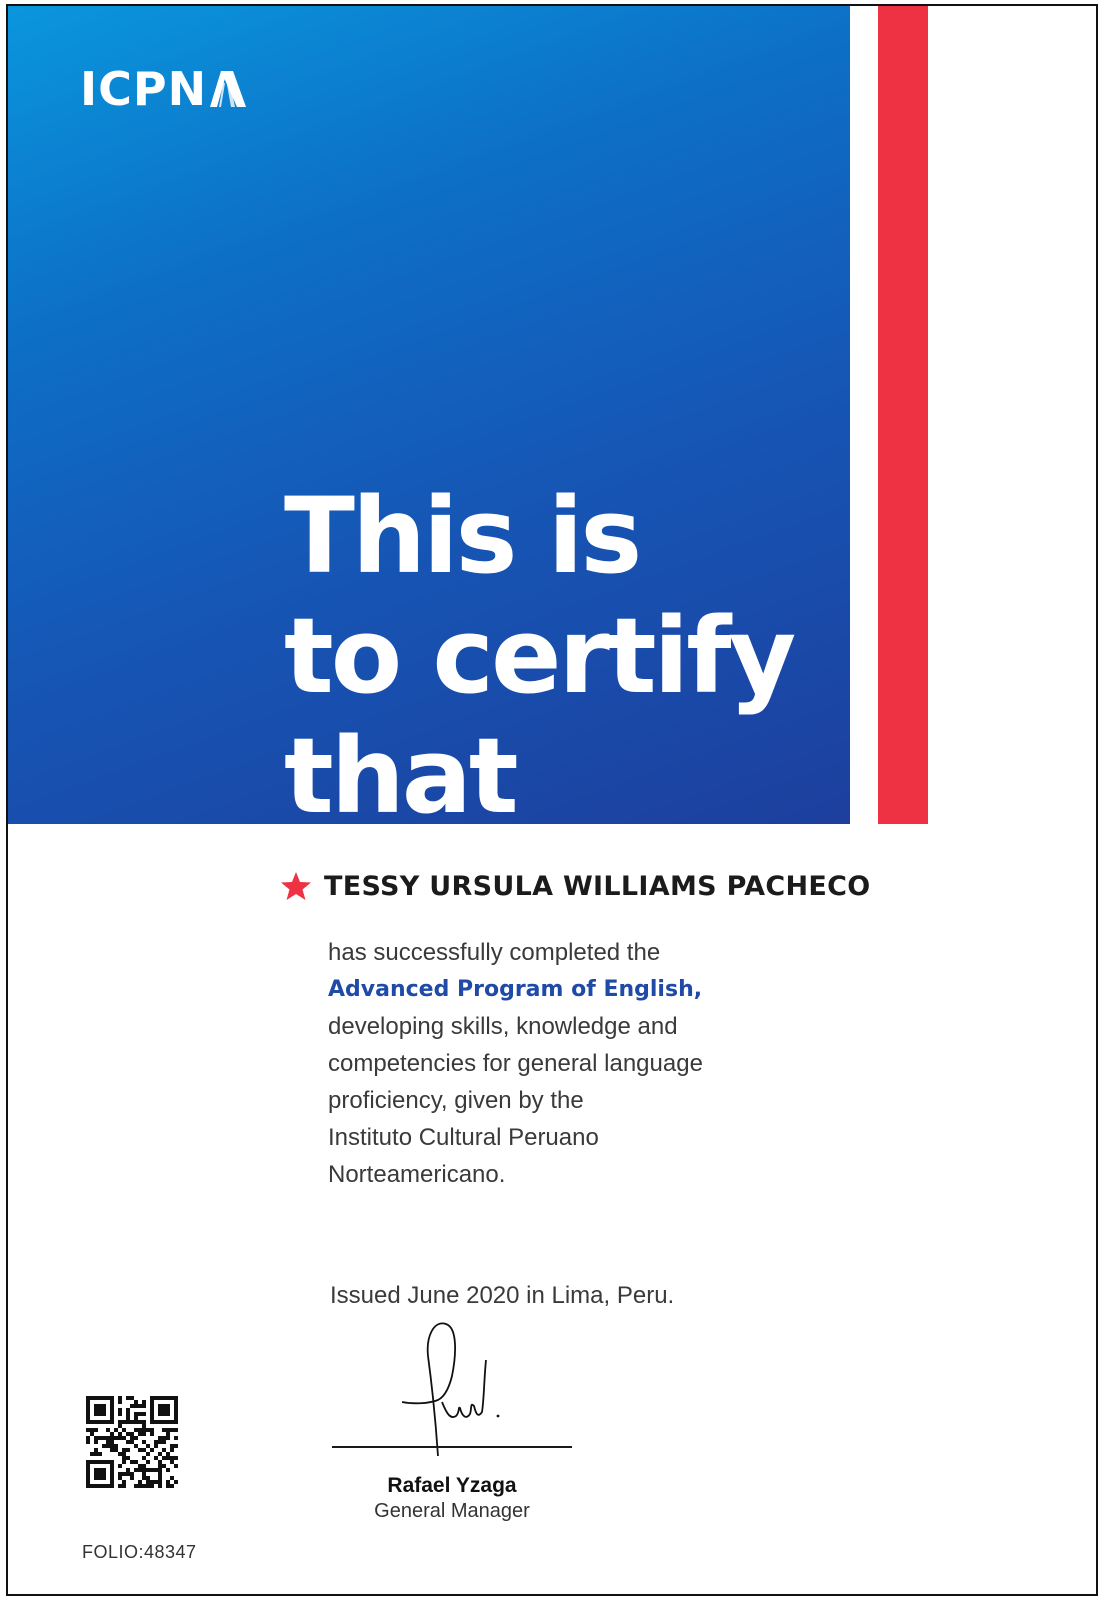  Describe the element at coordinates (597, 886) in the screenshot. I see `recipient-name: TESSY URSULA WILLIAMS PACHECO` at that location.